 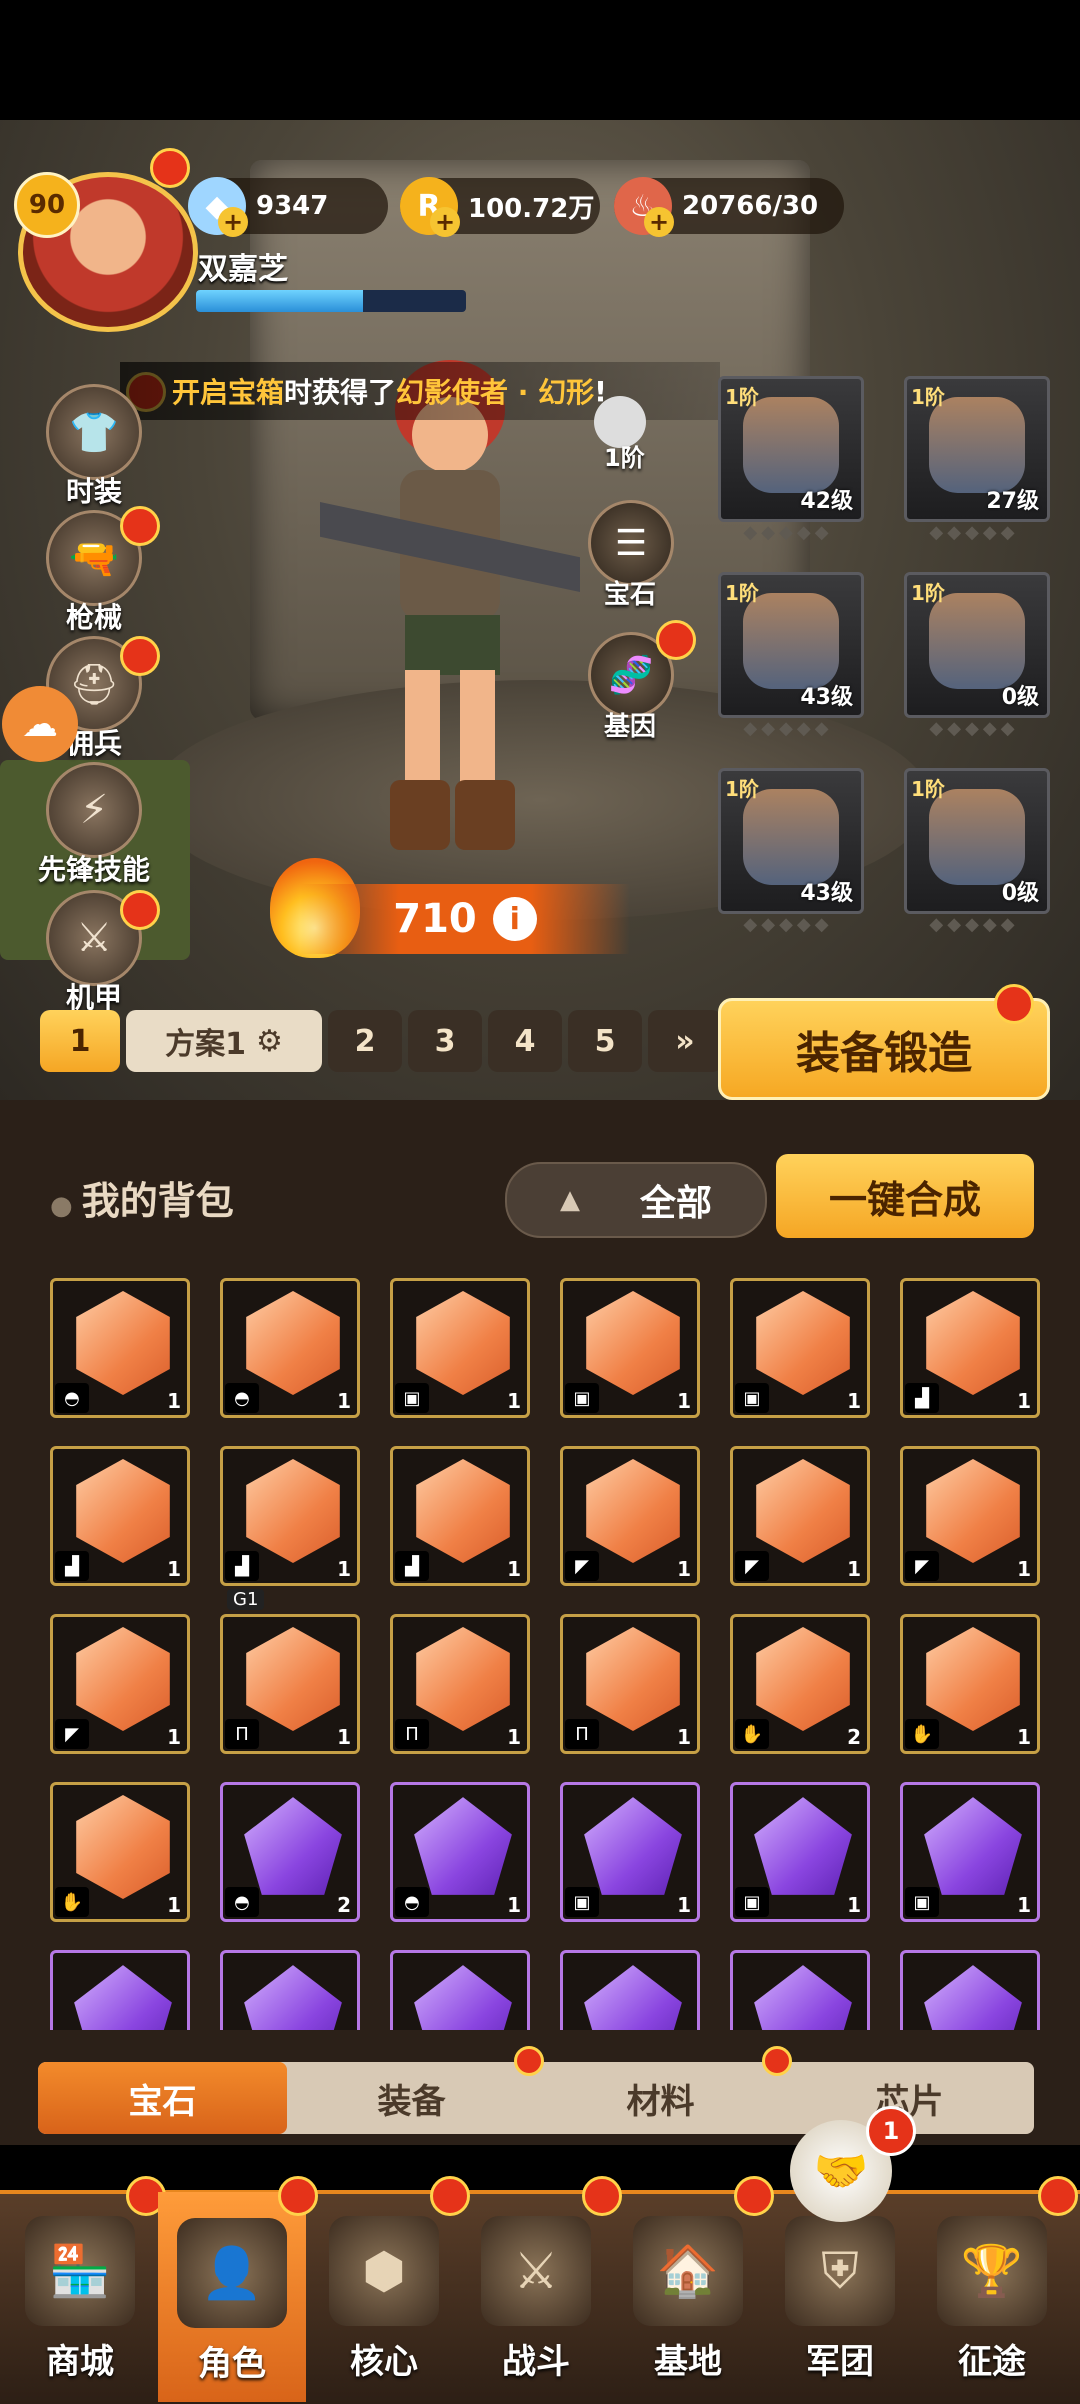 I want to click on slot-level: 43级, so click(x=826, y=697).